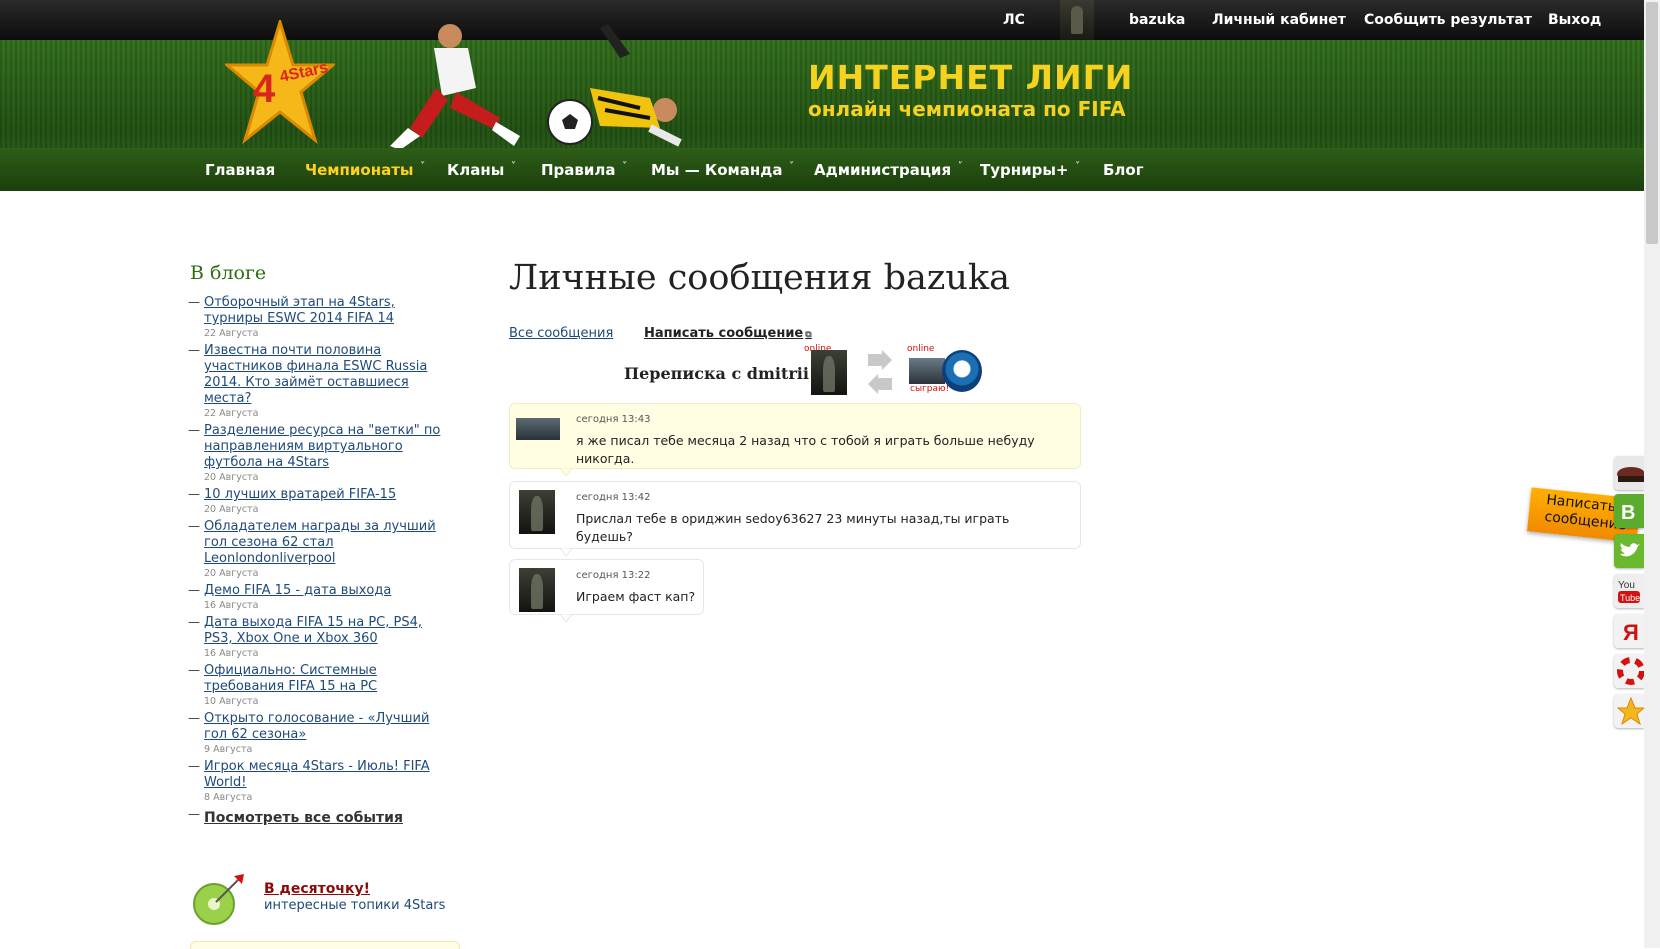  I want to click on yandex-icon: Я, so click(1629, 631).